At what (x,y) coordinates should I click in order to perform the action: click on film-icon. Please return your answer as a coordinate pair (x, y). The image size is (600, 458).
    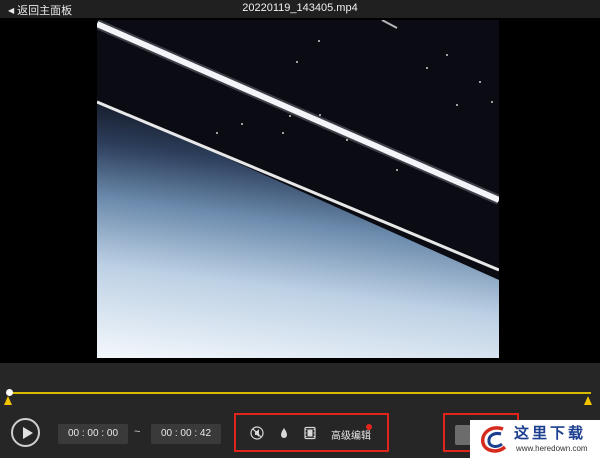
    Looking at the image, I should click on (310, 433).